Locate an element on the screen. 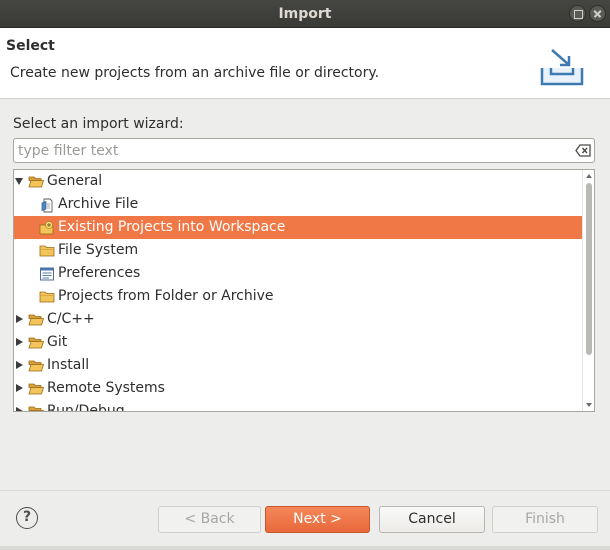 This screenshot has width=610, height=550. cancel-button: Cancel is located at coordinates (432, 519).